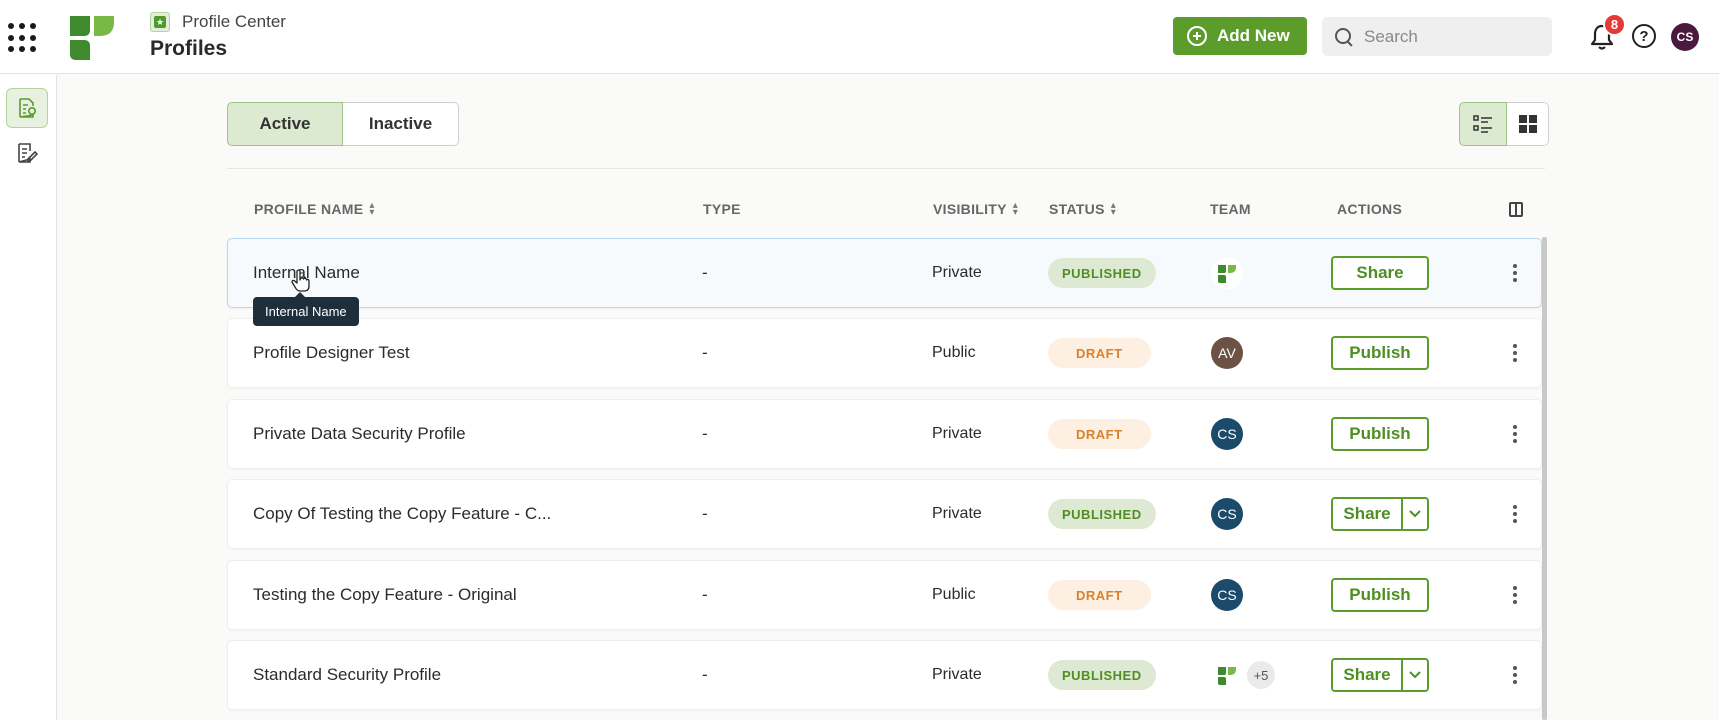  I want to click on status-tabs: Active Inactive, so click(343, 124).